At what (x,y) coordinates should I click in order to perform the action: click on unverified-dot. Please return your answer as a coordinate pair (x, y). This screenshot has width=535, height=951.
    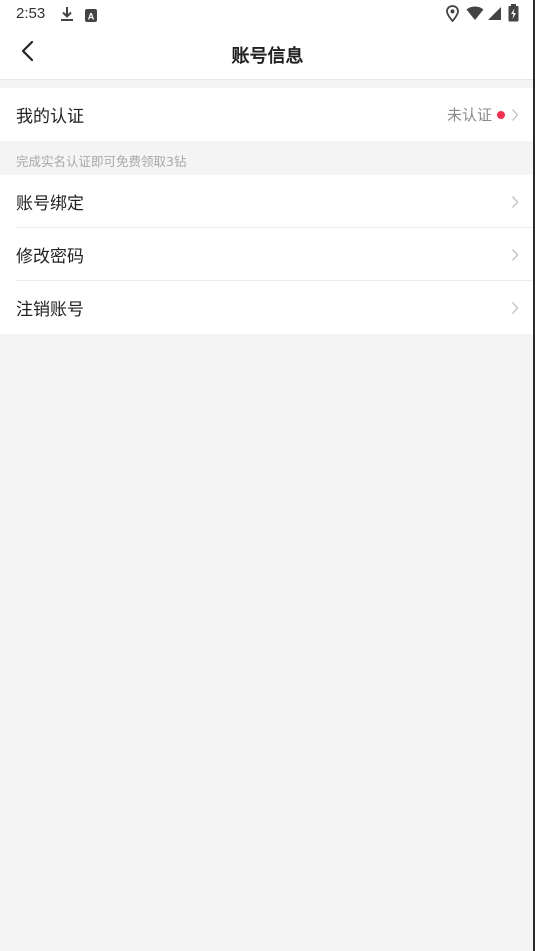
    Looking at the image, I should click on (501, 114).